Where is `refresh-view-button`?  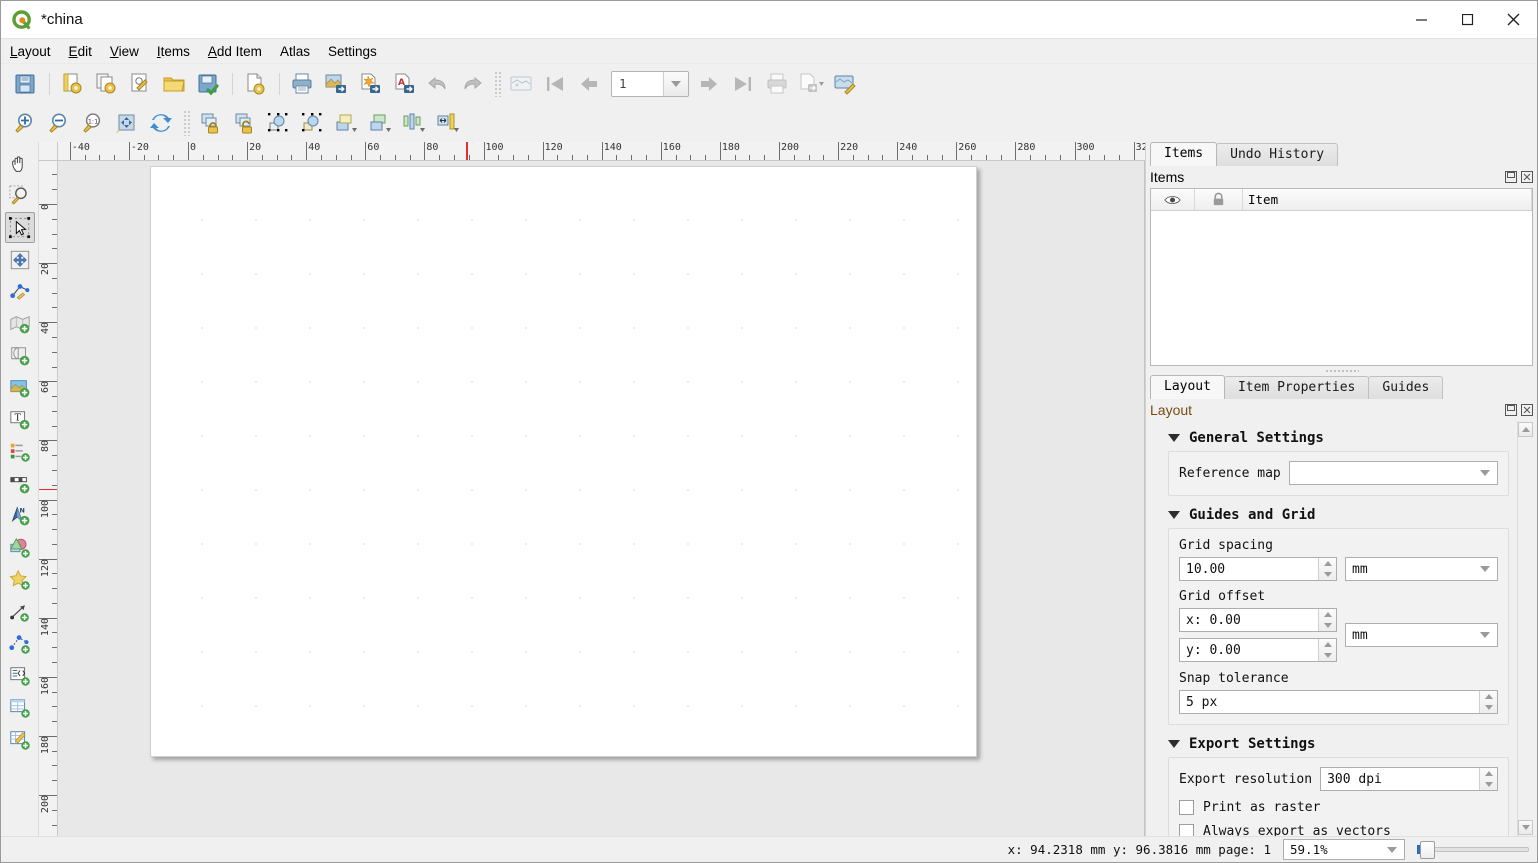 refresh-view-button is located at coordinates (160, 122).